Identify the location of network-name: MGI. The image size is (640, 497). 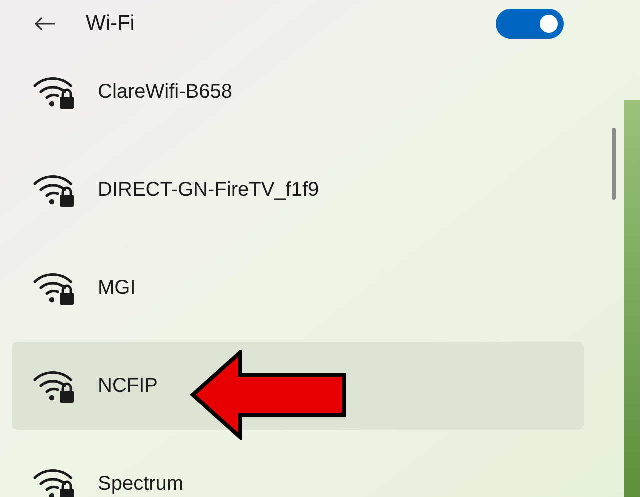
(117, 288).